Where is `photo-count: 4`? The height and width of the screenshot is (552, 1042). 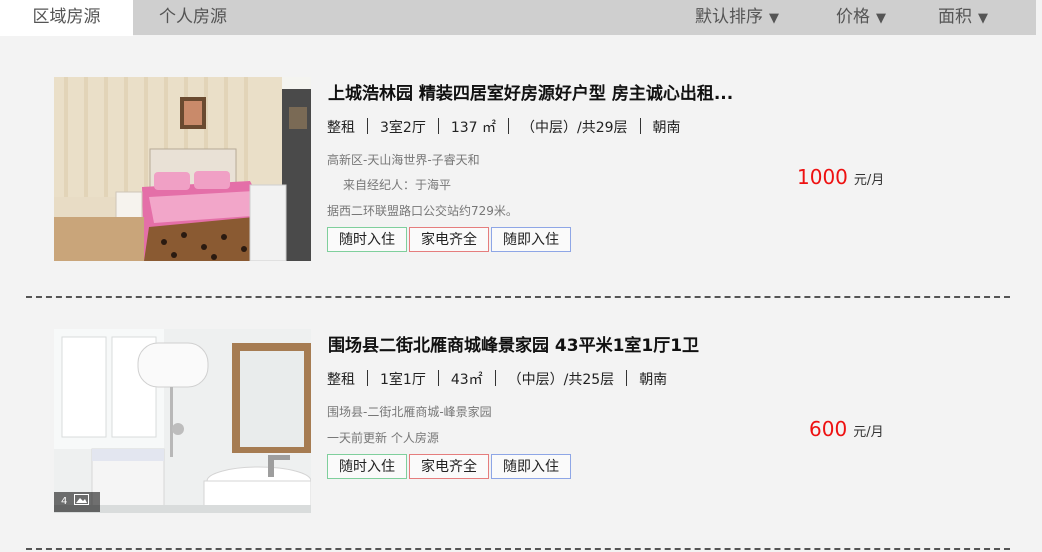
photo-count: 4 is located at coordinates (64, 501).